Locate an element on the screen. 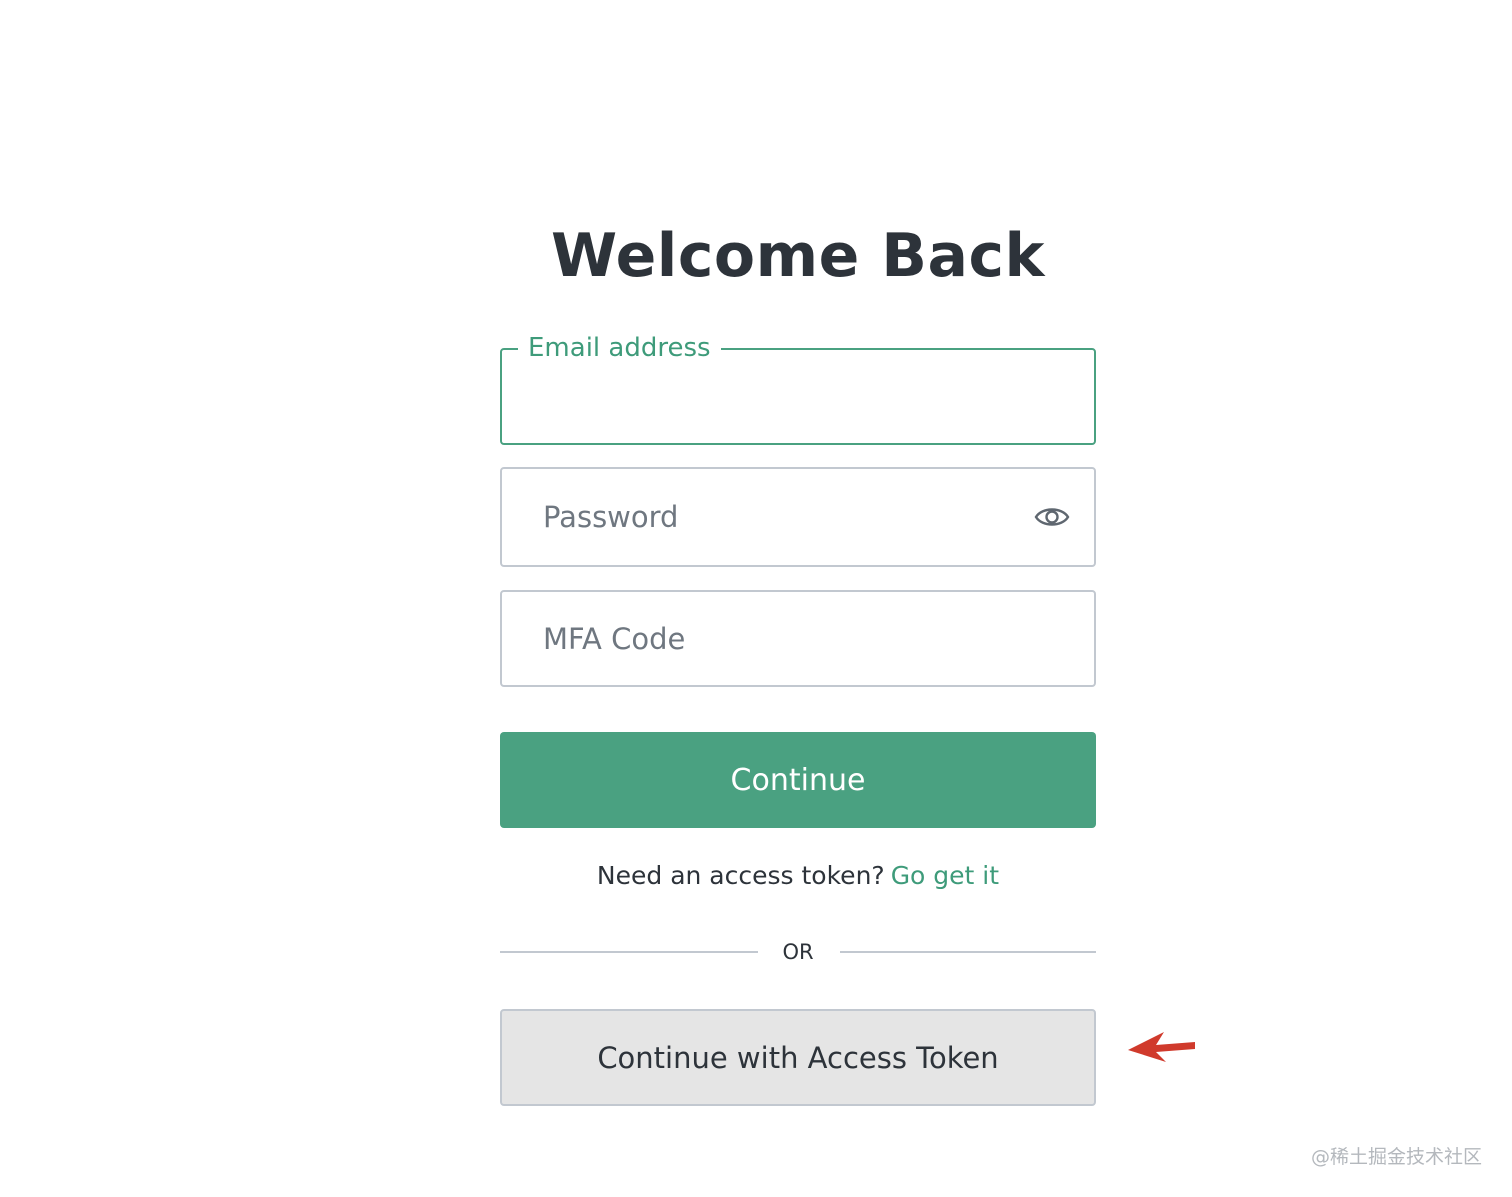 The width and height of the screenshot is (1512, 1197). divider-text: OR is located at coordinates (798, 952).